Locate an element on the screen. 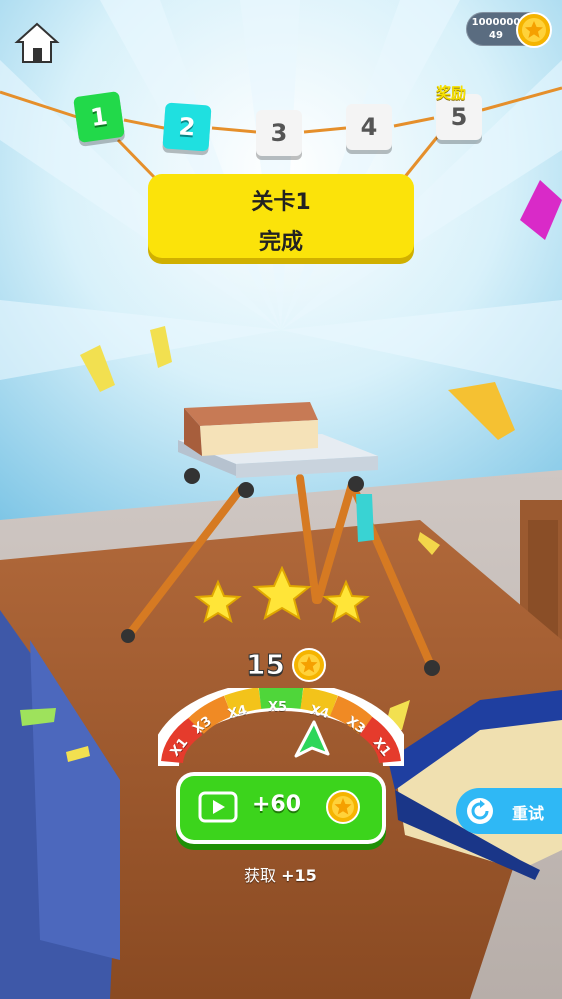 This screenshot has height=999, width=562. star-rating is located at coordinates (282, 595).